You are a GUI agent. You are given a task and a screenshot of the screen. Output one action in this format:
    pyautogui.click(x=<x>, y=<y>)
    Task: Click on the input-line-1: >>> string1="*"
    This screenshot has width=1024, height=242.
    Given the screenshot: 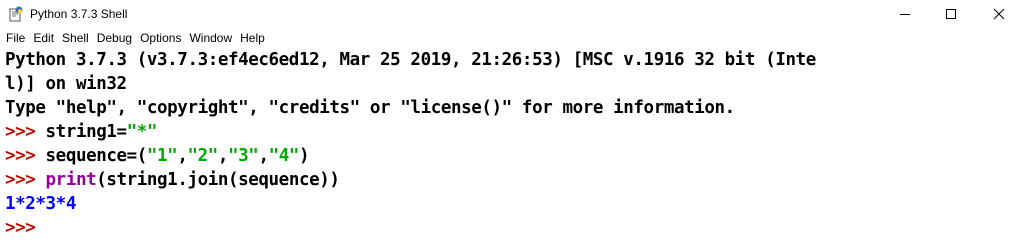 What is the action you would take?
    pyautogui.click(x=81, y=132)
    